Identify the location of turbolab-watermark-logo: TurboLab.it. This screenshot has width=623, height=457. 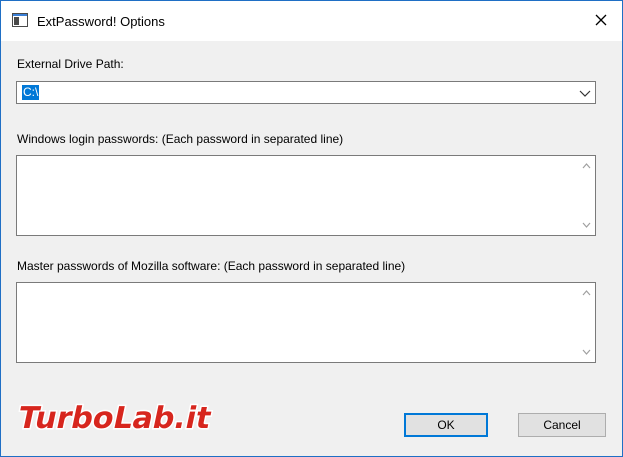
(114, 418).